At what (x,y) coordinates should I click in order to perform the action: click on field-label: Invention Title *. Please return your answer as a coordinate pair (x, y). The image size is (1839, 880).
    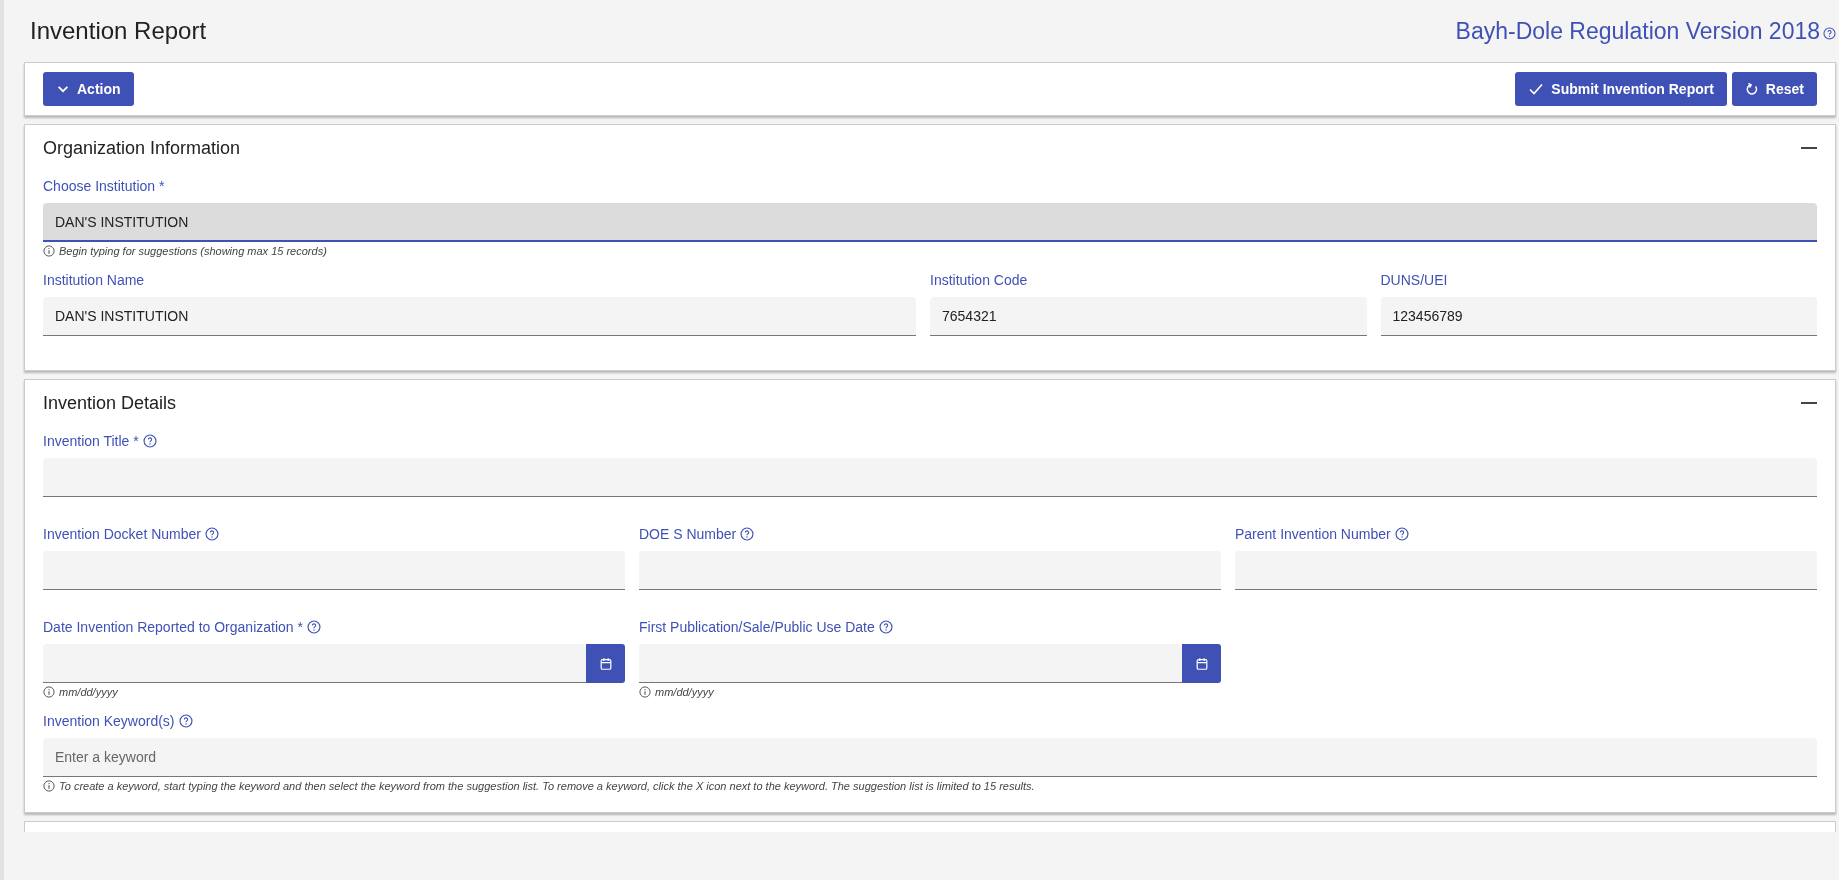
    Looking at the image, I should click on (91, 441).